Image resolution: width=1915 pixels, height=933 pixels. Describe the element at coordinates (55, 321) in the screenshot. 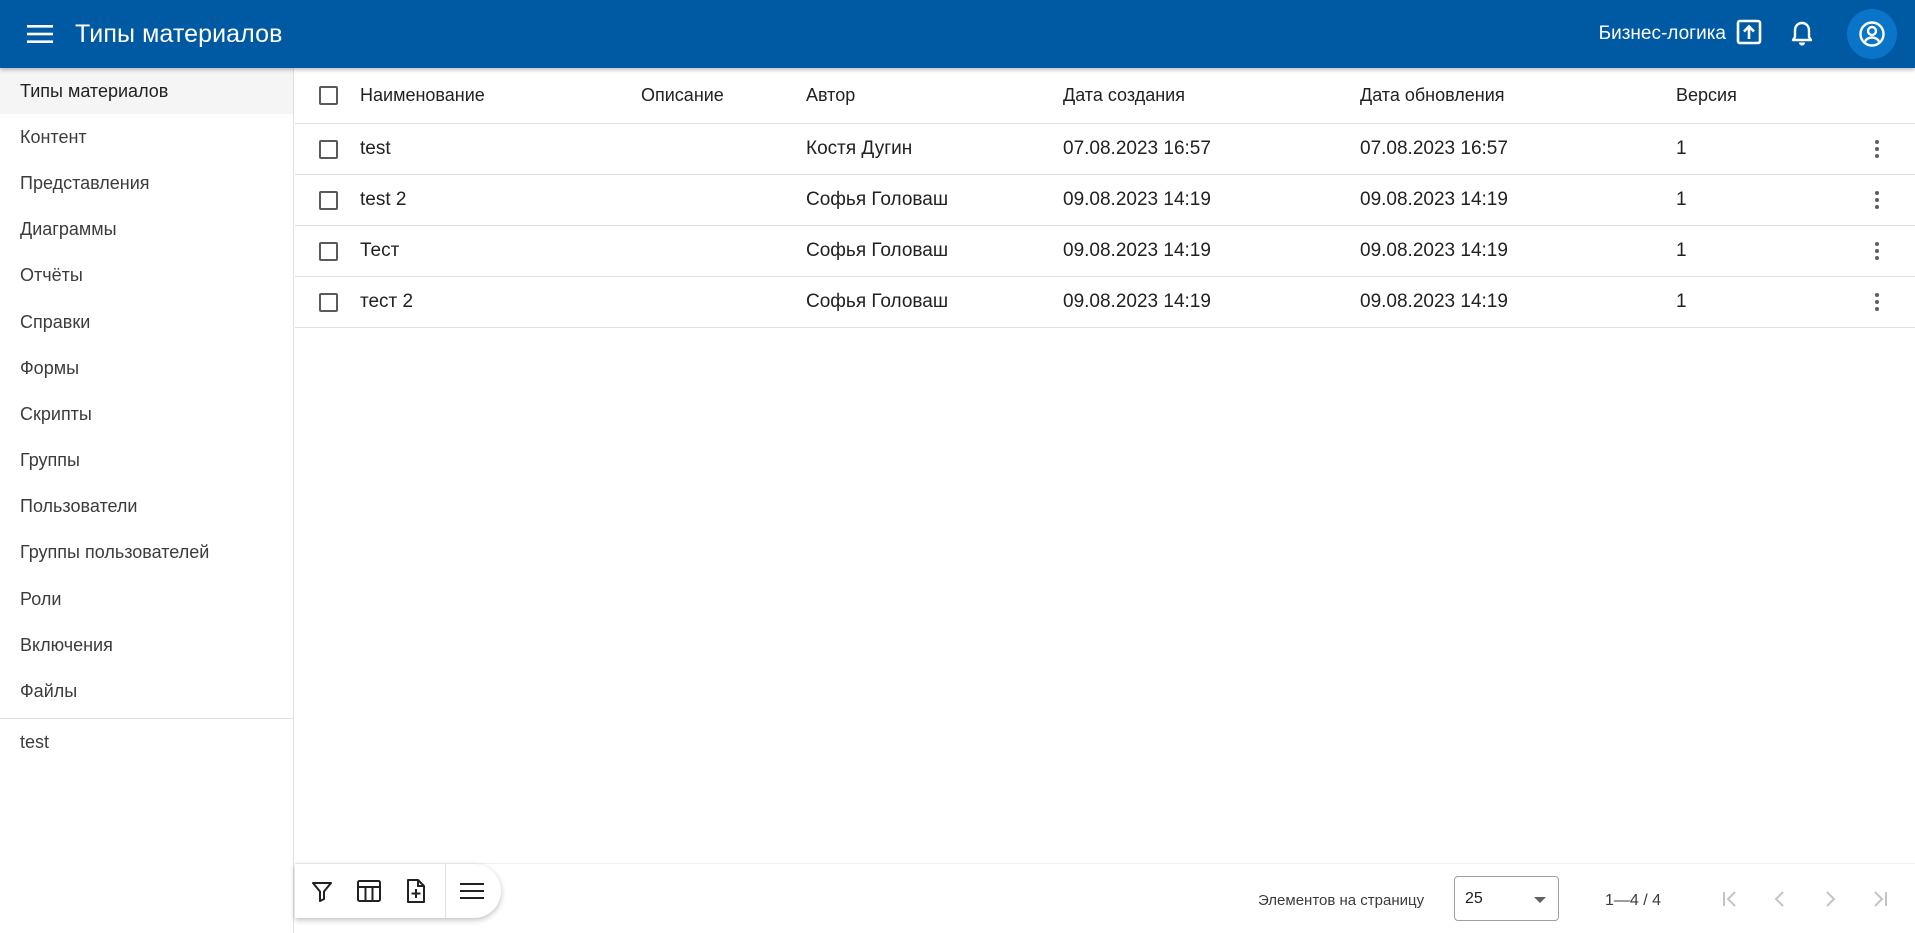

I see `sidebar-item-label: Справки` at that location.